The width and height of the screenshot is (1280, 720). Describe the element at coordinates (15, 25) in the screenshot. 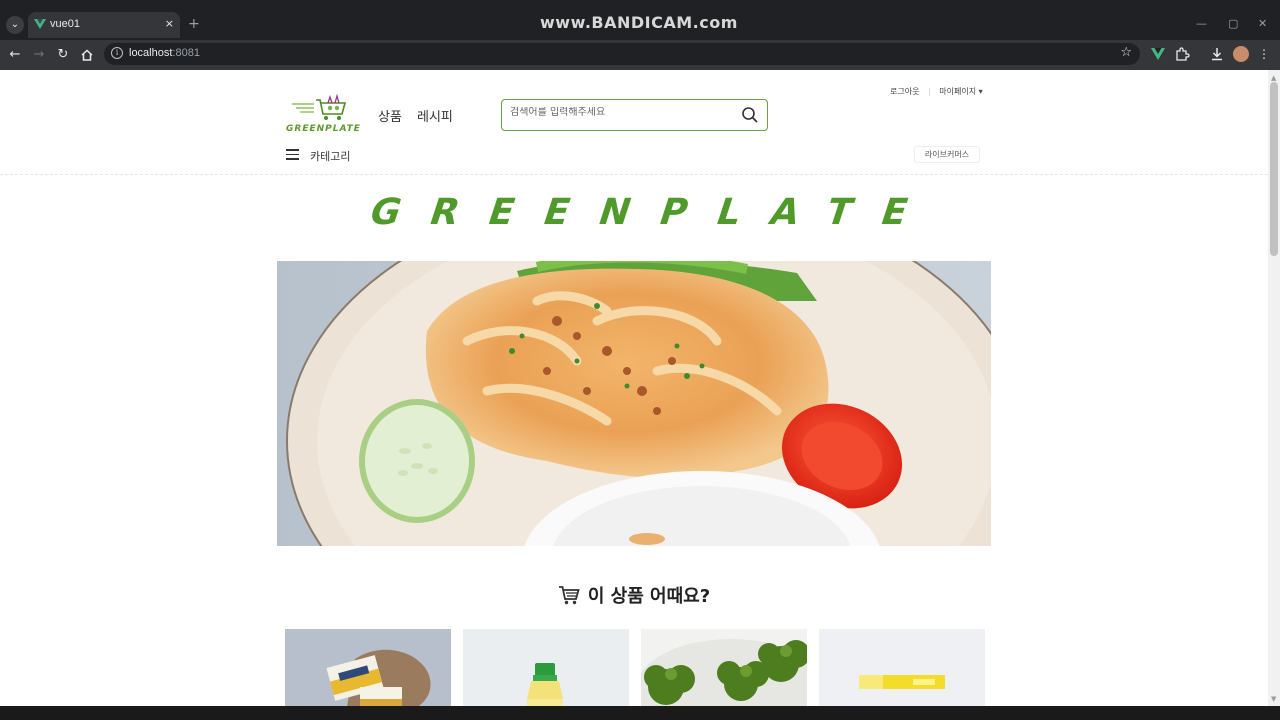

I see `tab-search-button: ⌄` at that location.